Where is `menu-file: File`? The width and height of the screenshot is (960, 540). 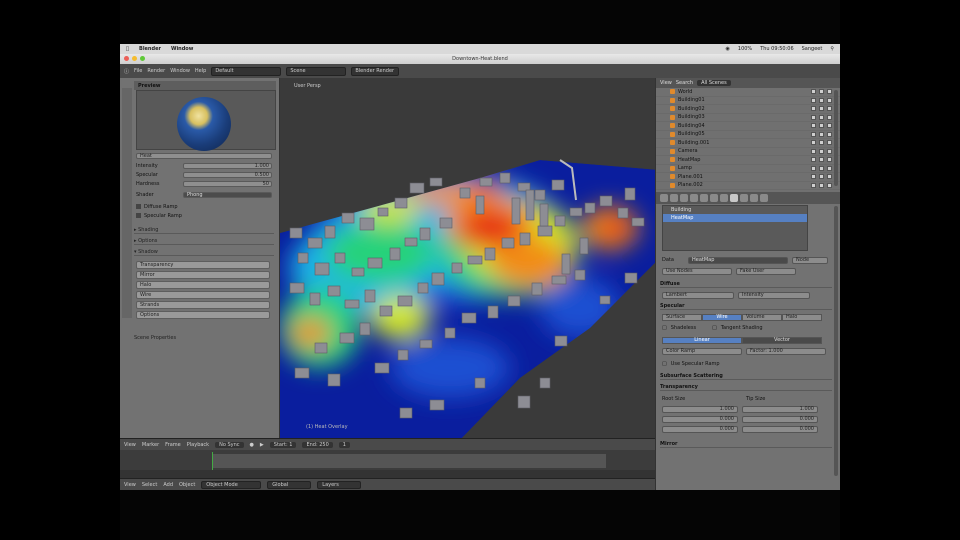
menu-file: File is located at coordinates (138, 71).